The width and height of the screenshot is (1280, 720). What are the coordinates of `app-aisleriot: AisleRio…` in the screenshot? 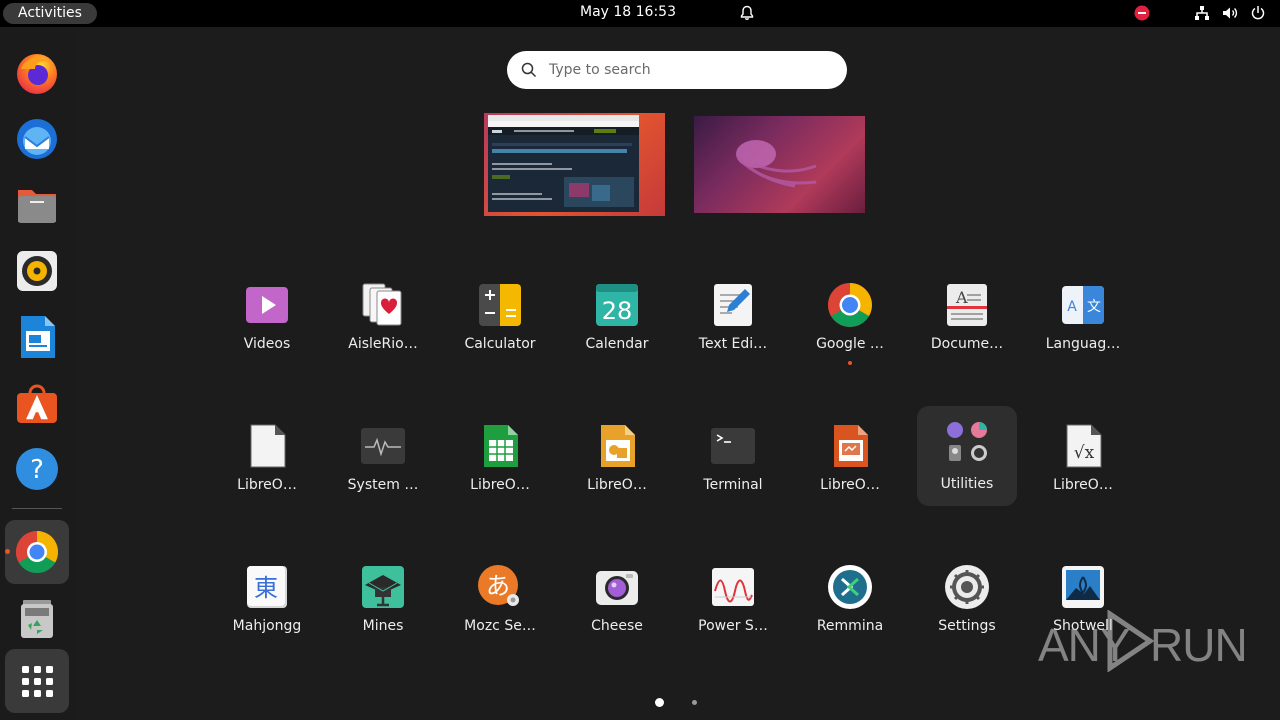 It's located at (383, 323).